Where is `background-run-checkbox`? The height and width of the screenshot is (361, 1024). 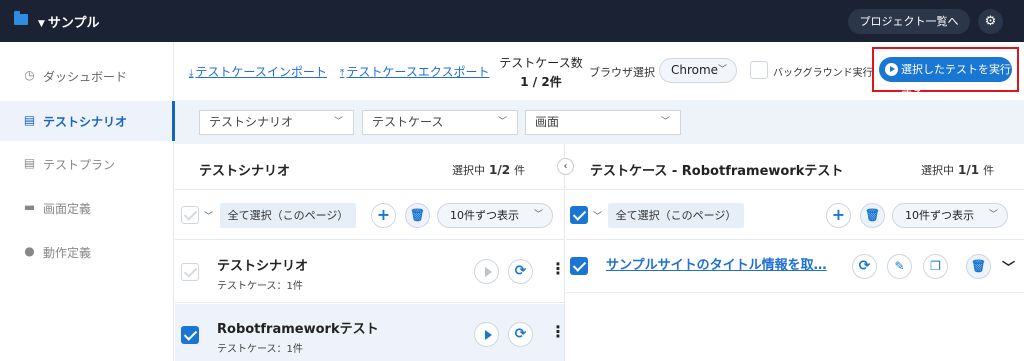
background-run-checkbox is located at coordinates (759, 70).